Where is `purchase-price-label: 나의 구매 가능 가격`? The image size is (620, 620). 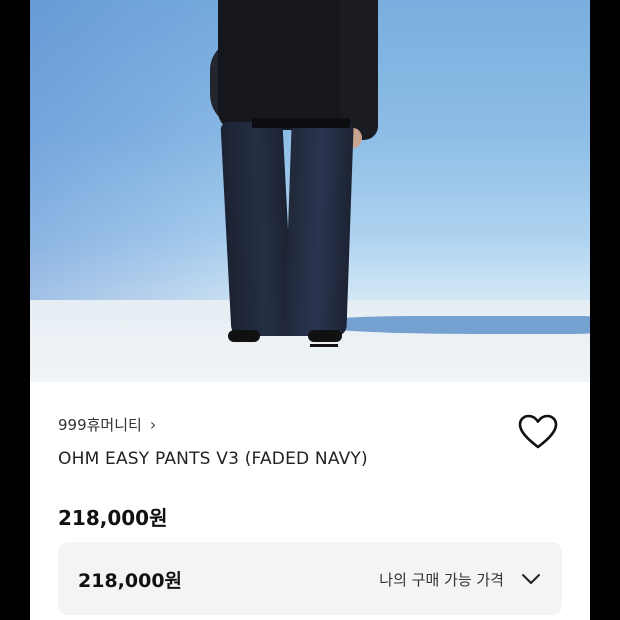 purchase-price-label: 나의 구매 가능 가격 is located at coordinates (441, 580).